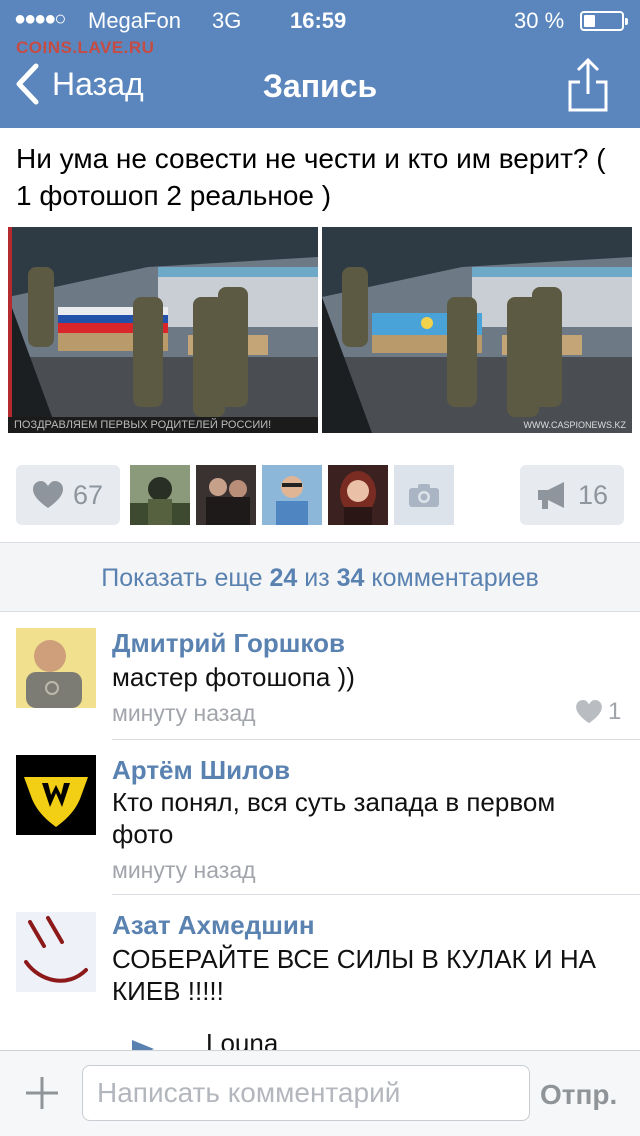  I want to click on camera-icon, so click(424, 495).